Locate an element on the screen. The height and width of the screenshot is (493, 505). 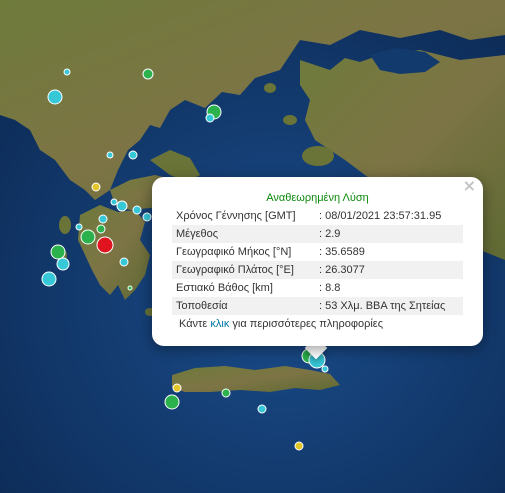
latitude-value: : 35.6589 is located at coordinates (342, 252).